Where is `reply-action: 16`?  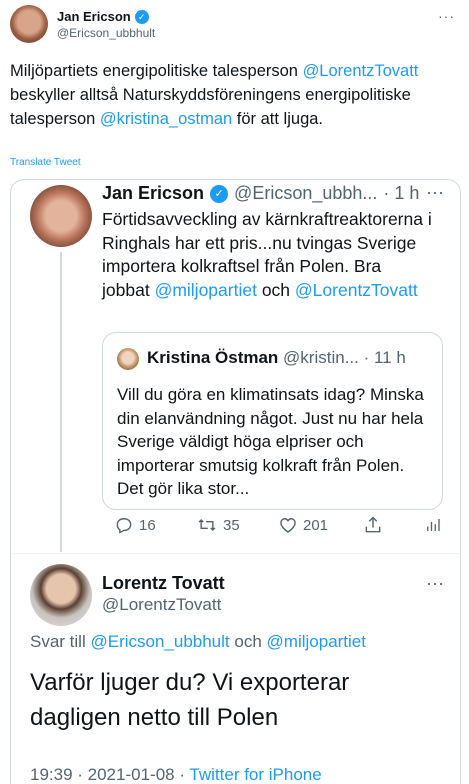
reply-action: 16 is located at coordinates (135, 525).